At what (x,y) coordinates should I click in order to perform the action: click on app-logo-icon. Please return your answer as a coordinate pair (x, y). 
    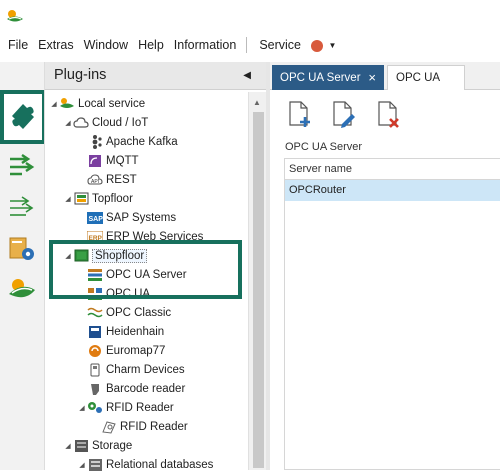
    Looking at the image, I should click on (15, 16).